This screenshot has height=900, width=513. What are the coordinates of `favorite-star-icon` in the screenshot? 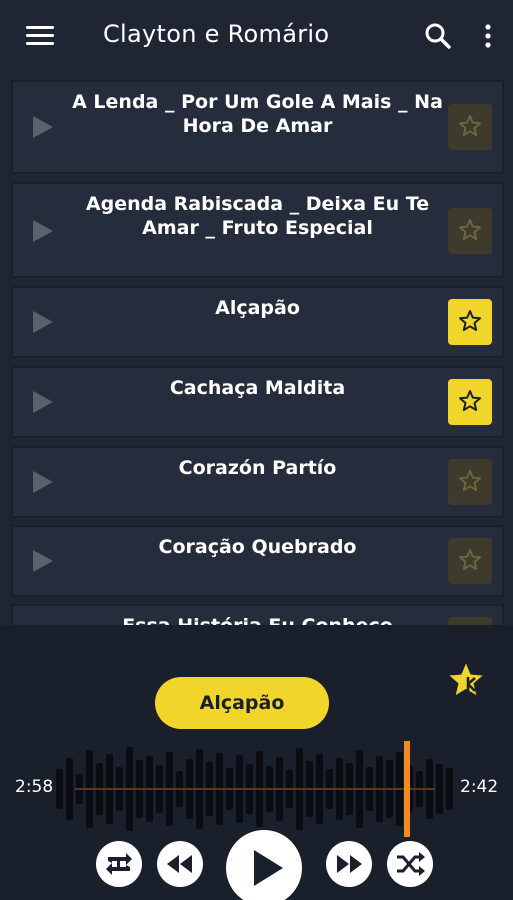 It's located at (466, 680).